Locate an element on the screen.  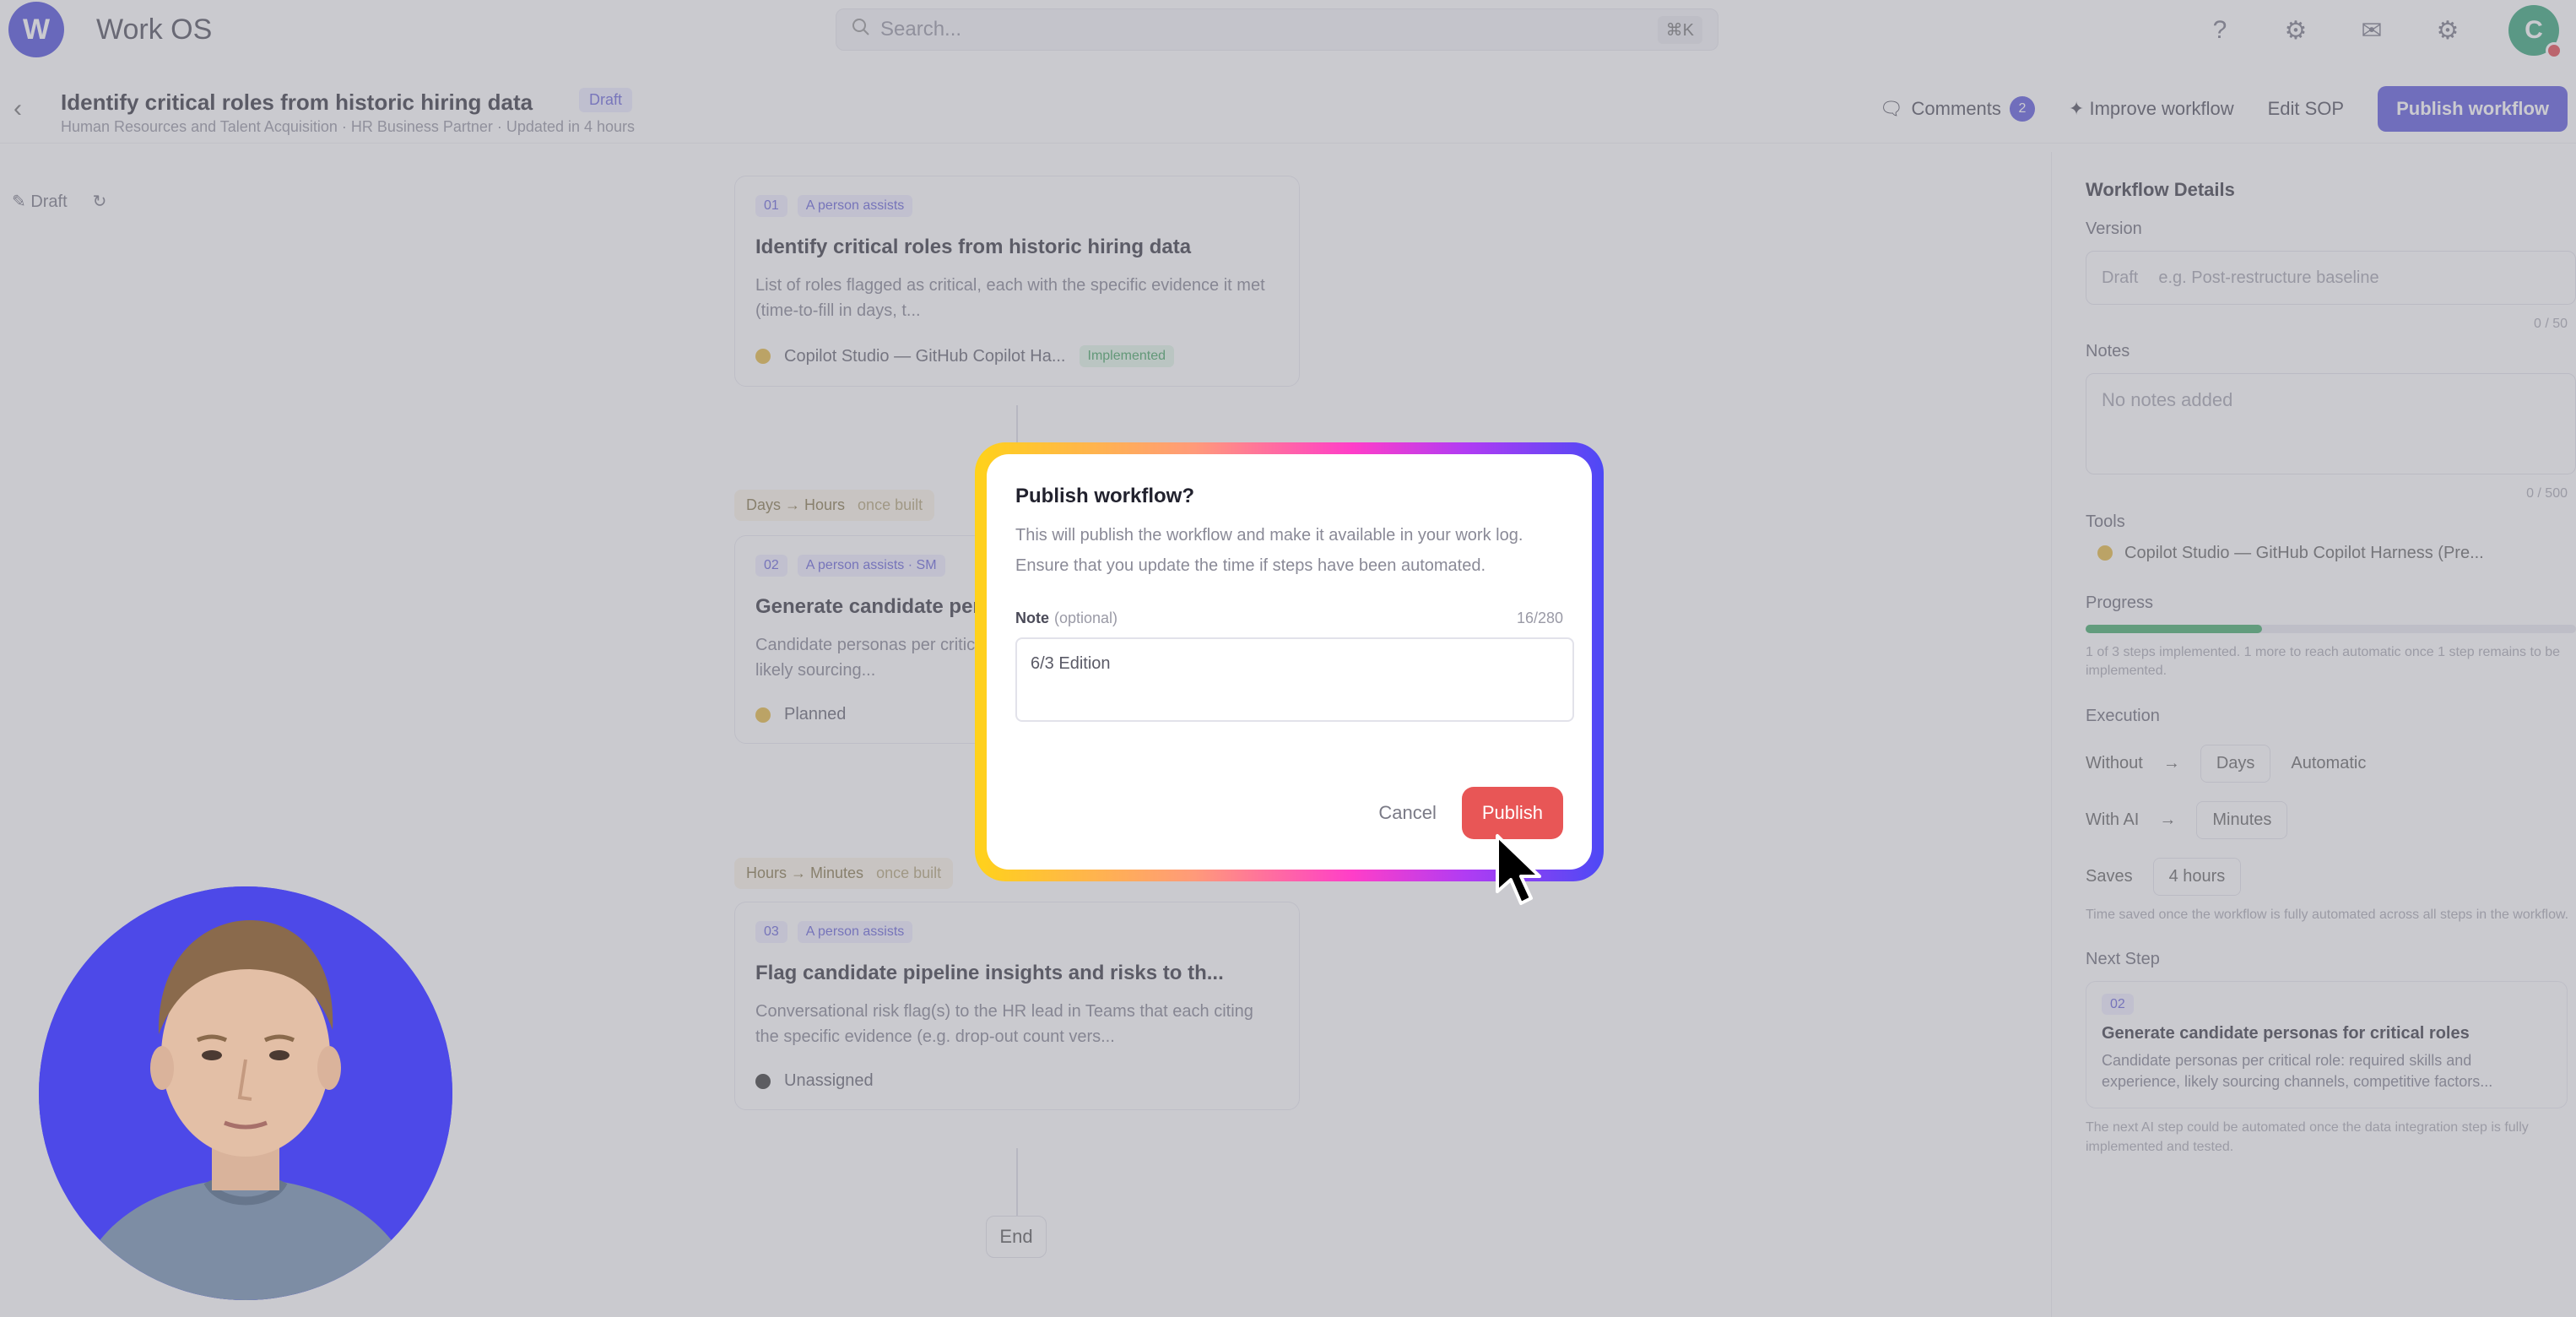
note-optional: (optional) is located at coordinates (1086, 618).